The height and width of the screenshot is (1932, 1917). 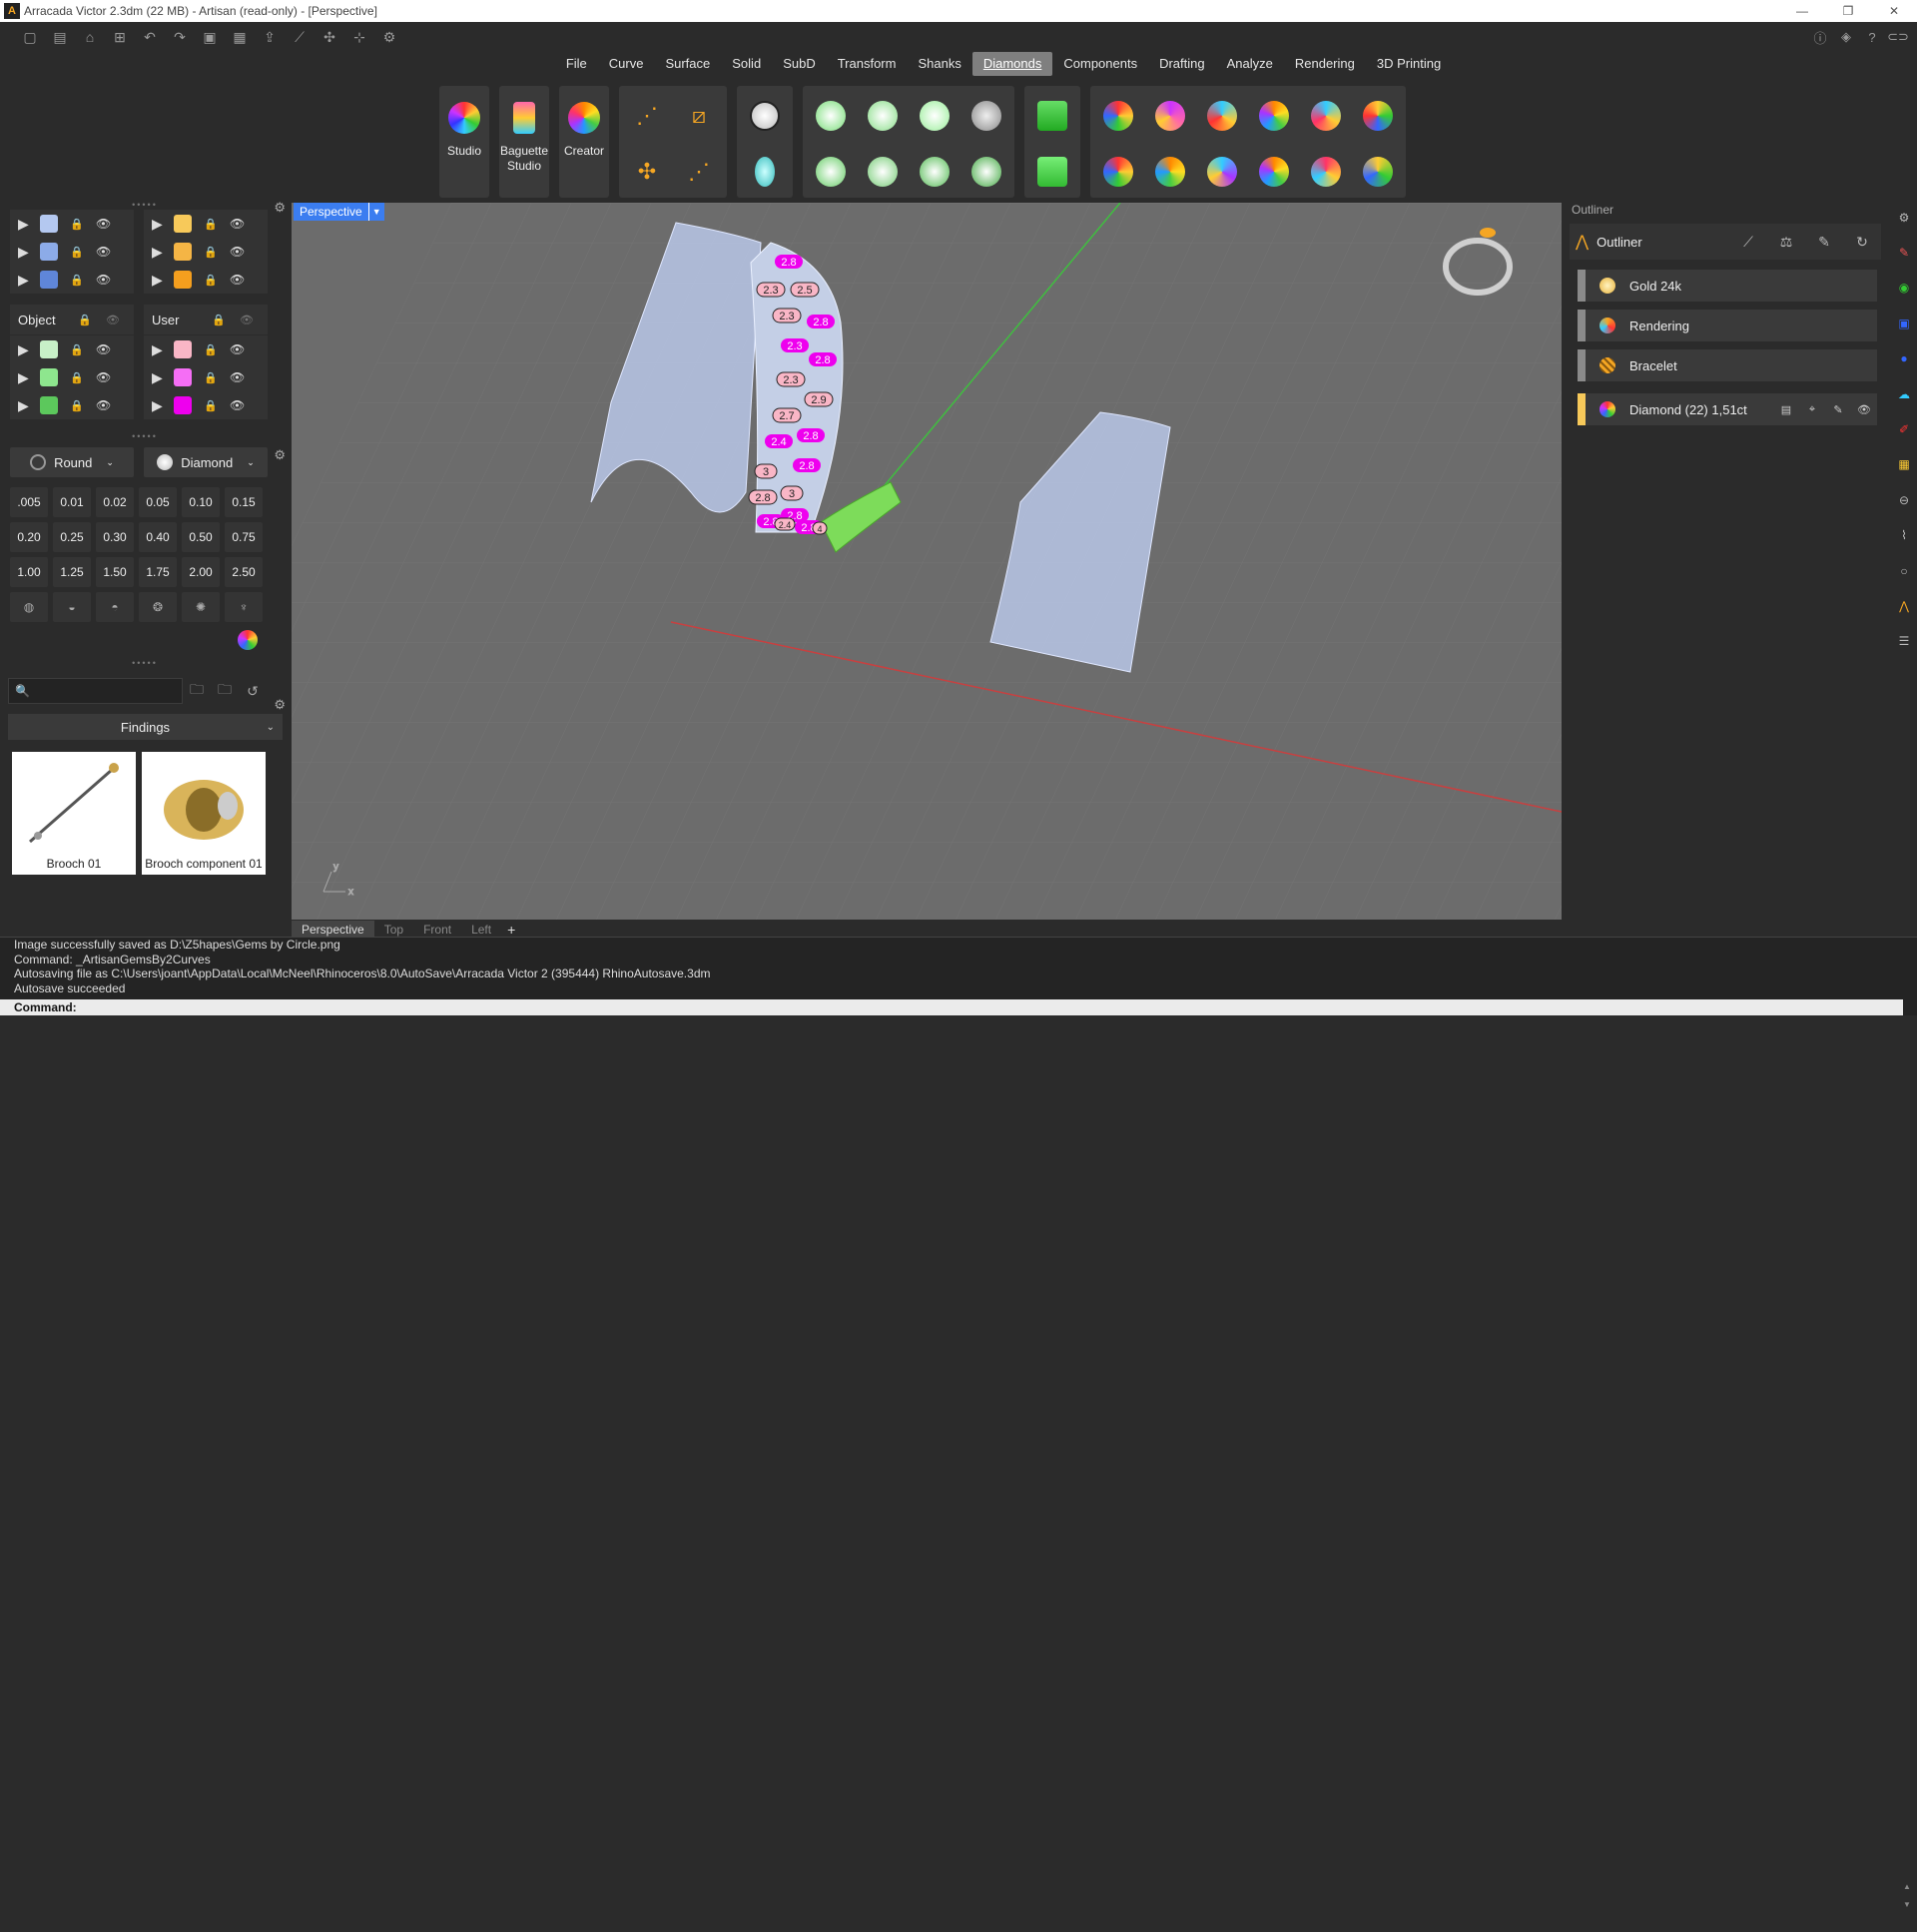 I want to click on cup-setting-button: ◒, so click(x=72, y=607).